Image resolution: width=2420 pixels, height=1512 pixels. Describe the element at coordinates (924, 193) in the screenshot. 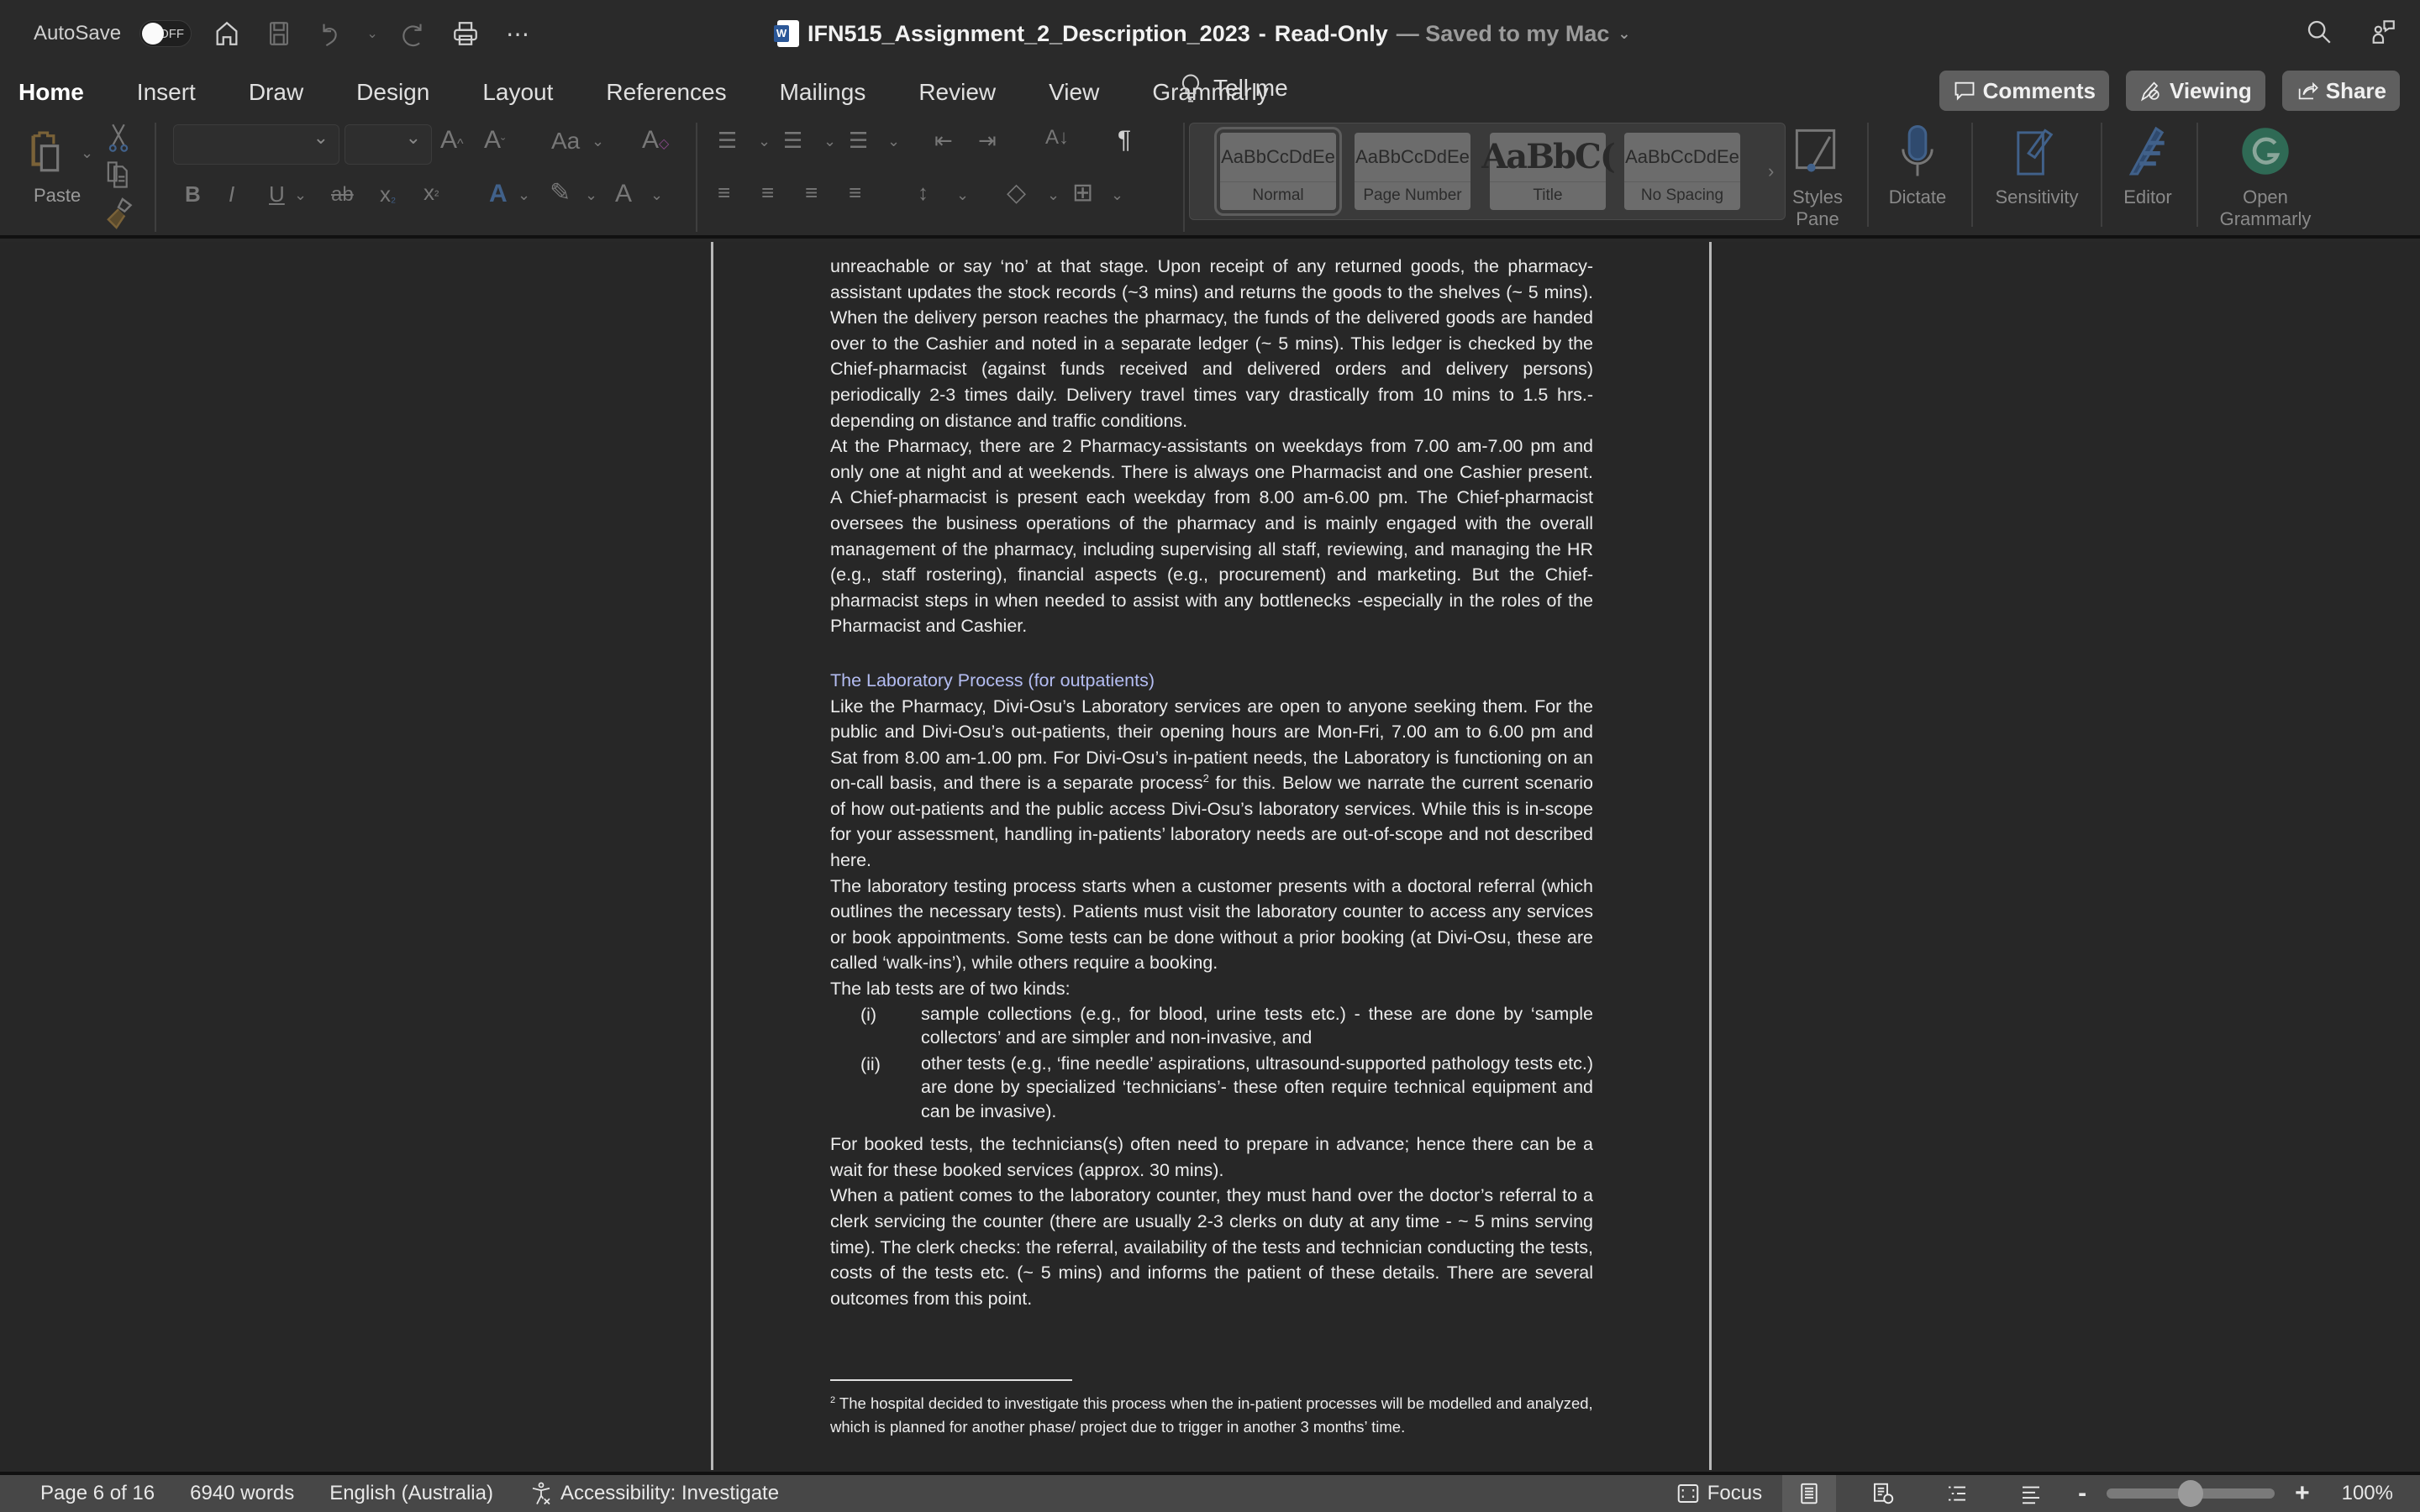

I see `line-spacing-icon: ↕` at that location.